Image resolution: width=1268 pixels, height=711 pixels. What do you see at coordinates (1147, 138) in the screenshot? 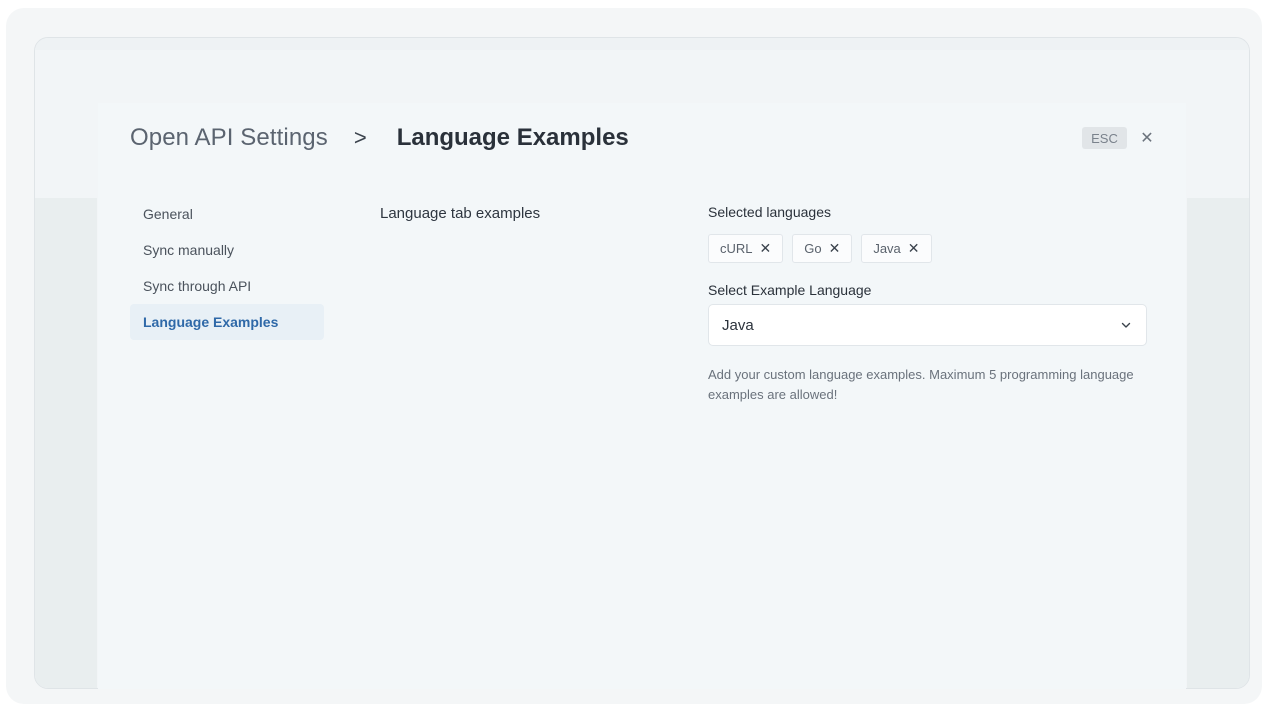
I see `close-icon: ✕` at bounding box center [1147, 138].